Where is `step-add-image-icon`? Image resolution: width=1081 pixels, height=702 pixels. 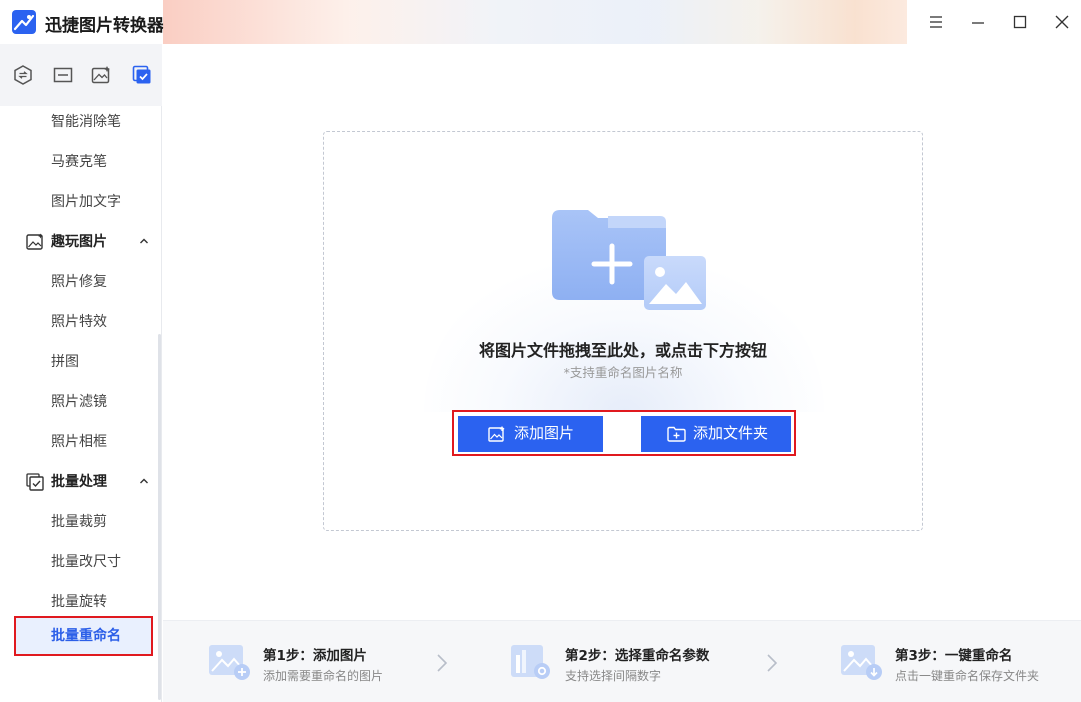
step-add-image-icon is located at coordinates (229, 662).